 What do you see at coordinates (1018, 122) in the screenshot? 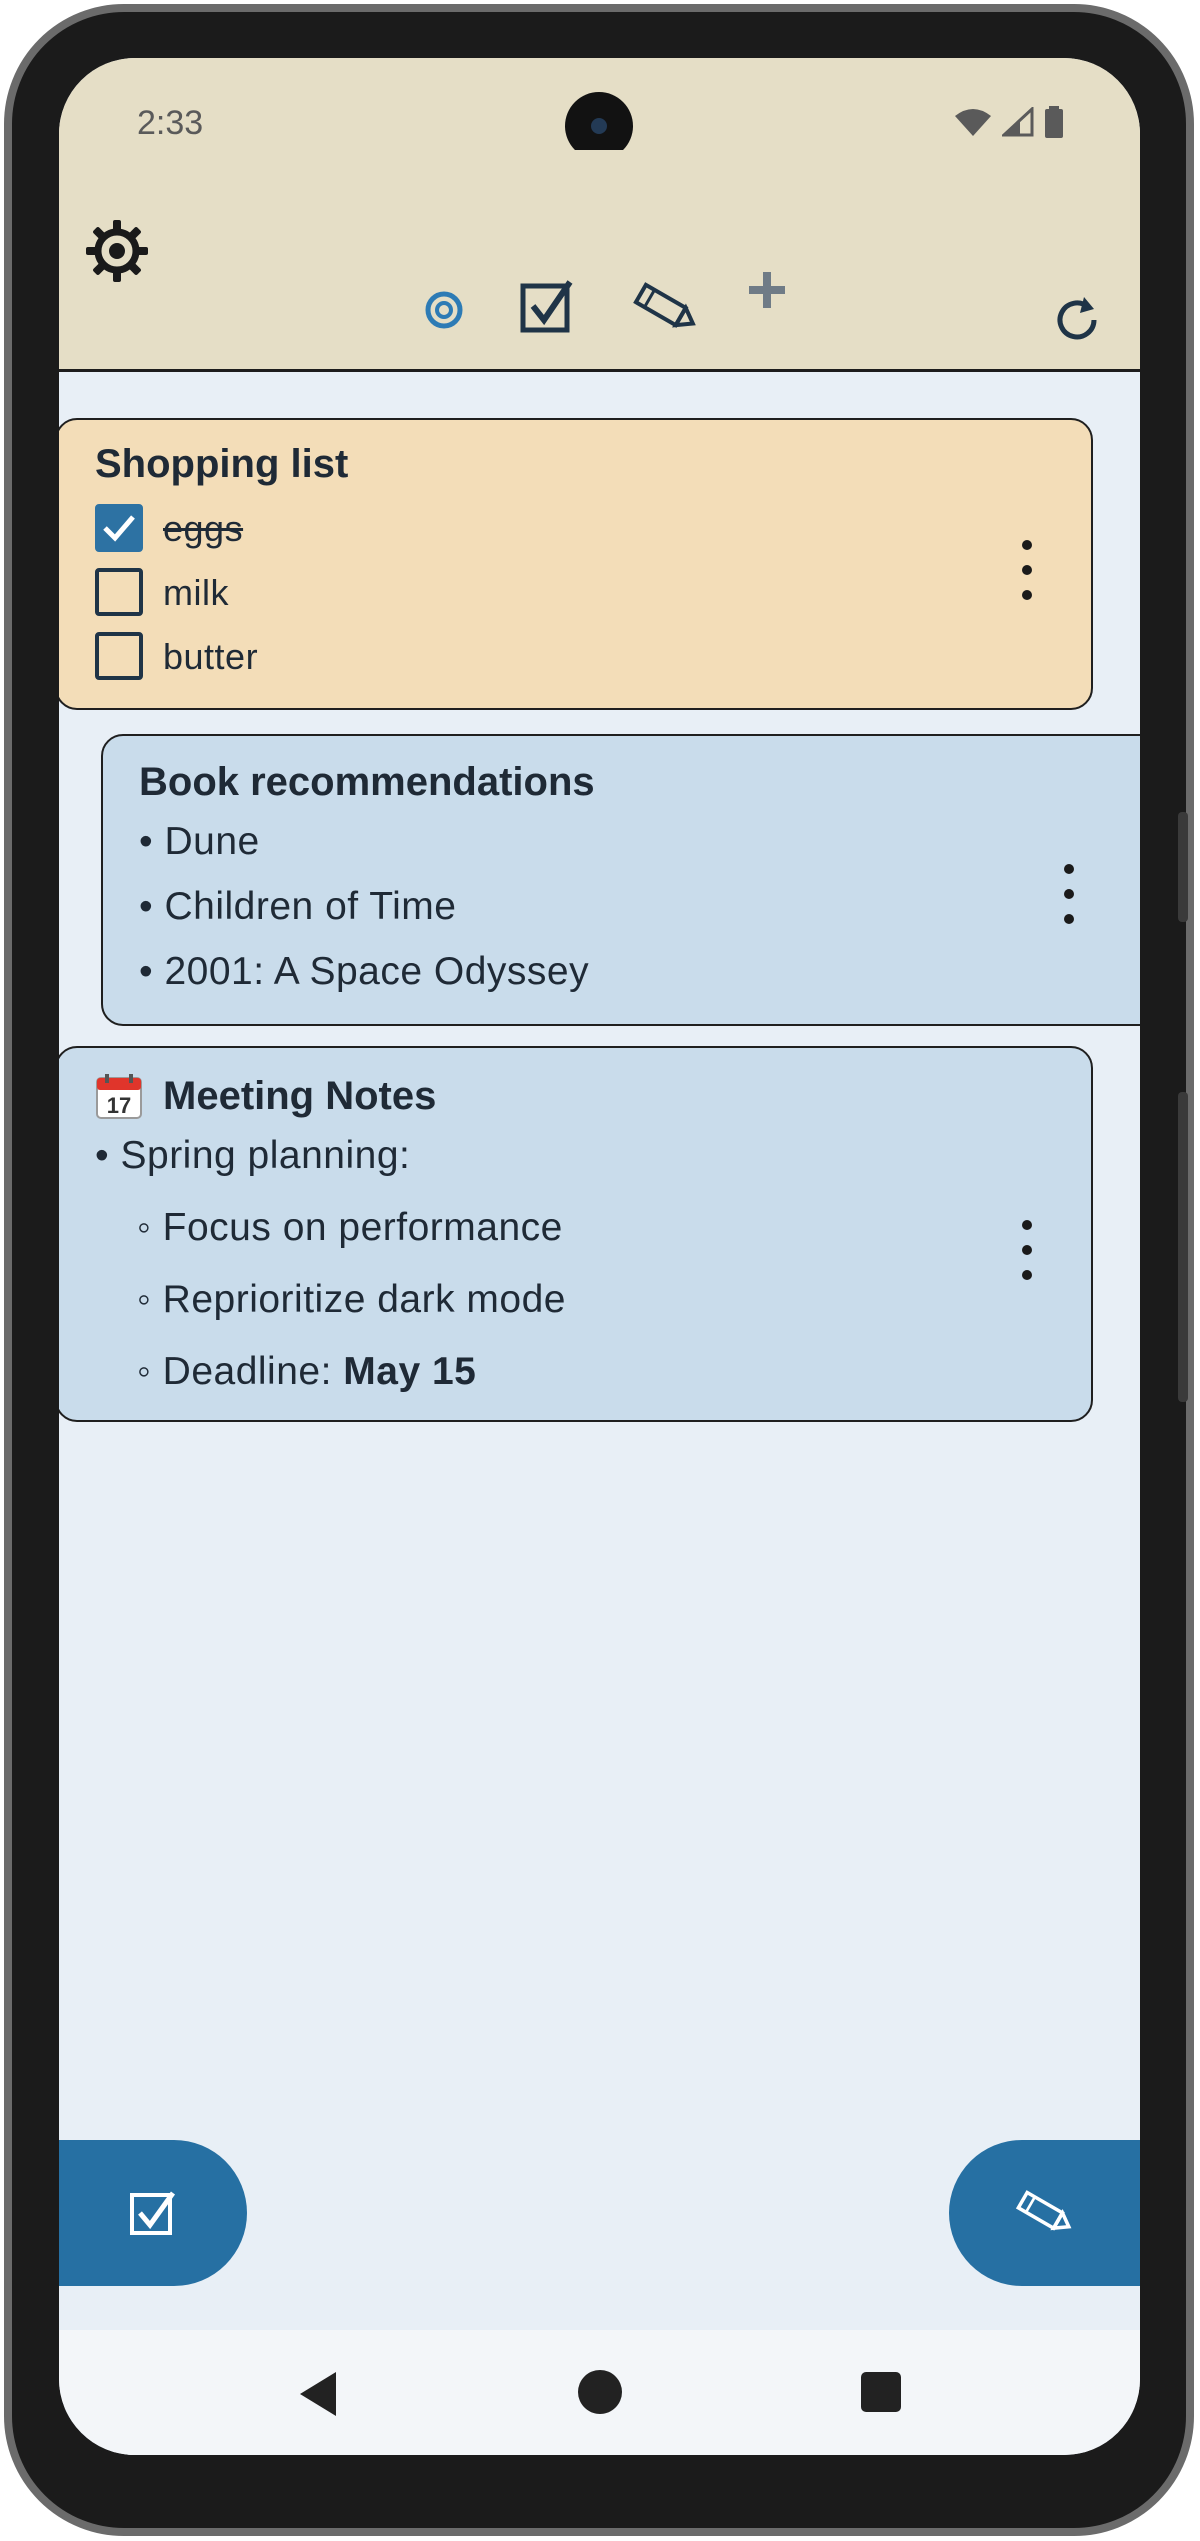
I see `signal-icon` at bounding box center [1018, 122].